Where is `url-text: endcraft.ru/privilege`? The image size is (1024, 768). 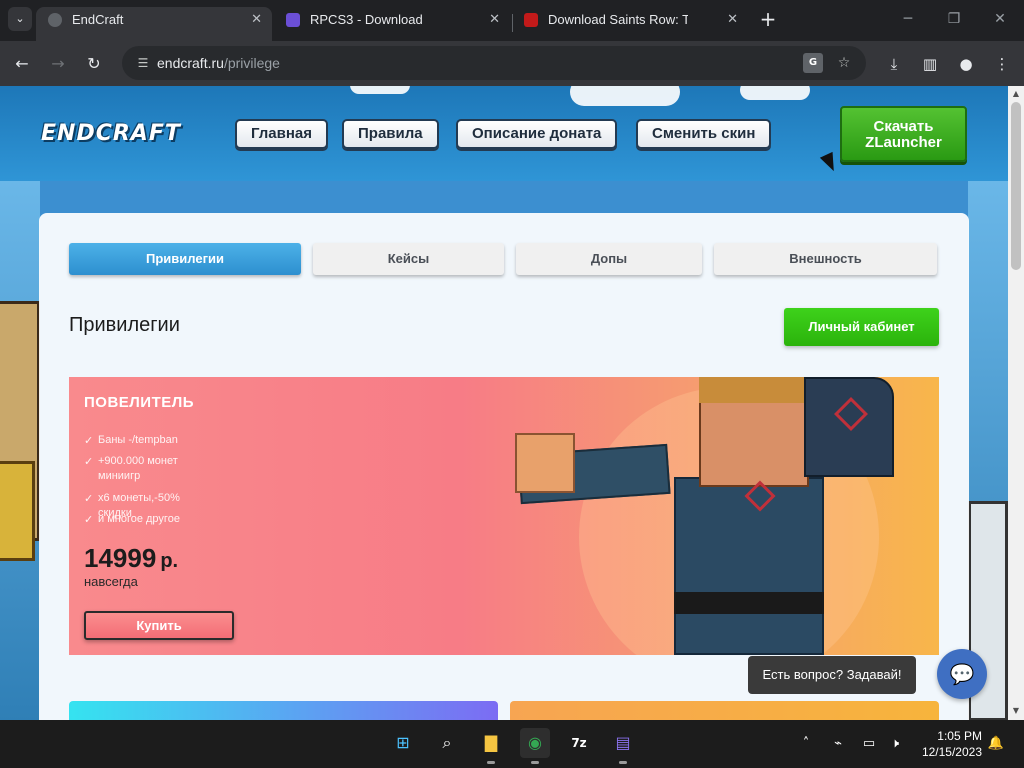 url-text: endcraft.ru/privilege is located at coordinates (218, 63).